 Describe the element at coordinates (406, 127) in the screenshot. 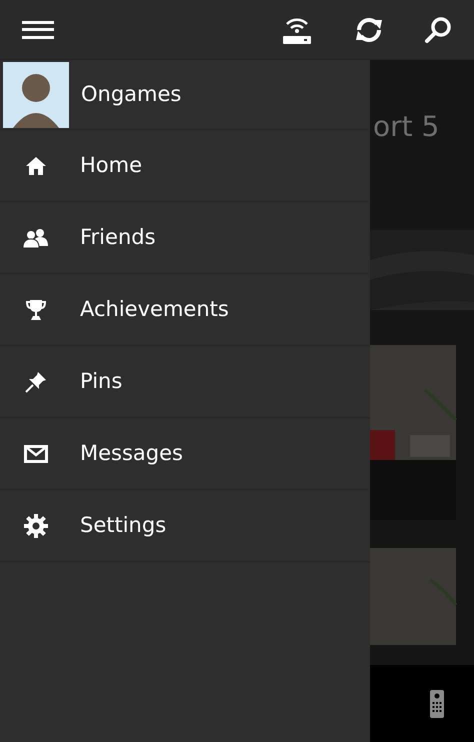

I see `page-title: ort 5` at that location.